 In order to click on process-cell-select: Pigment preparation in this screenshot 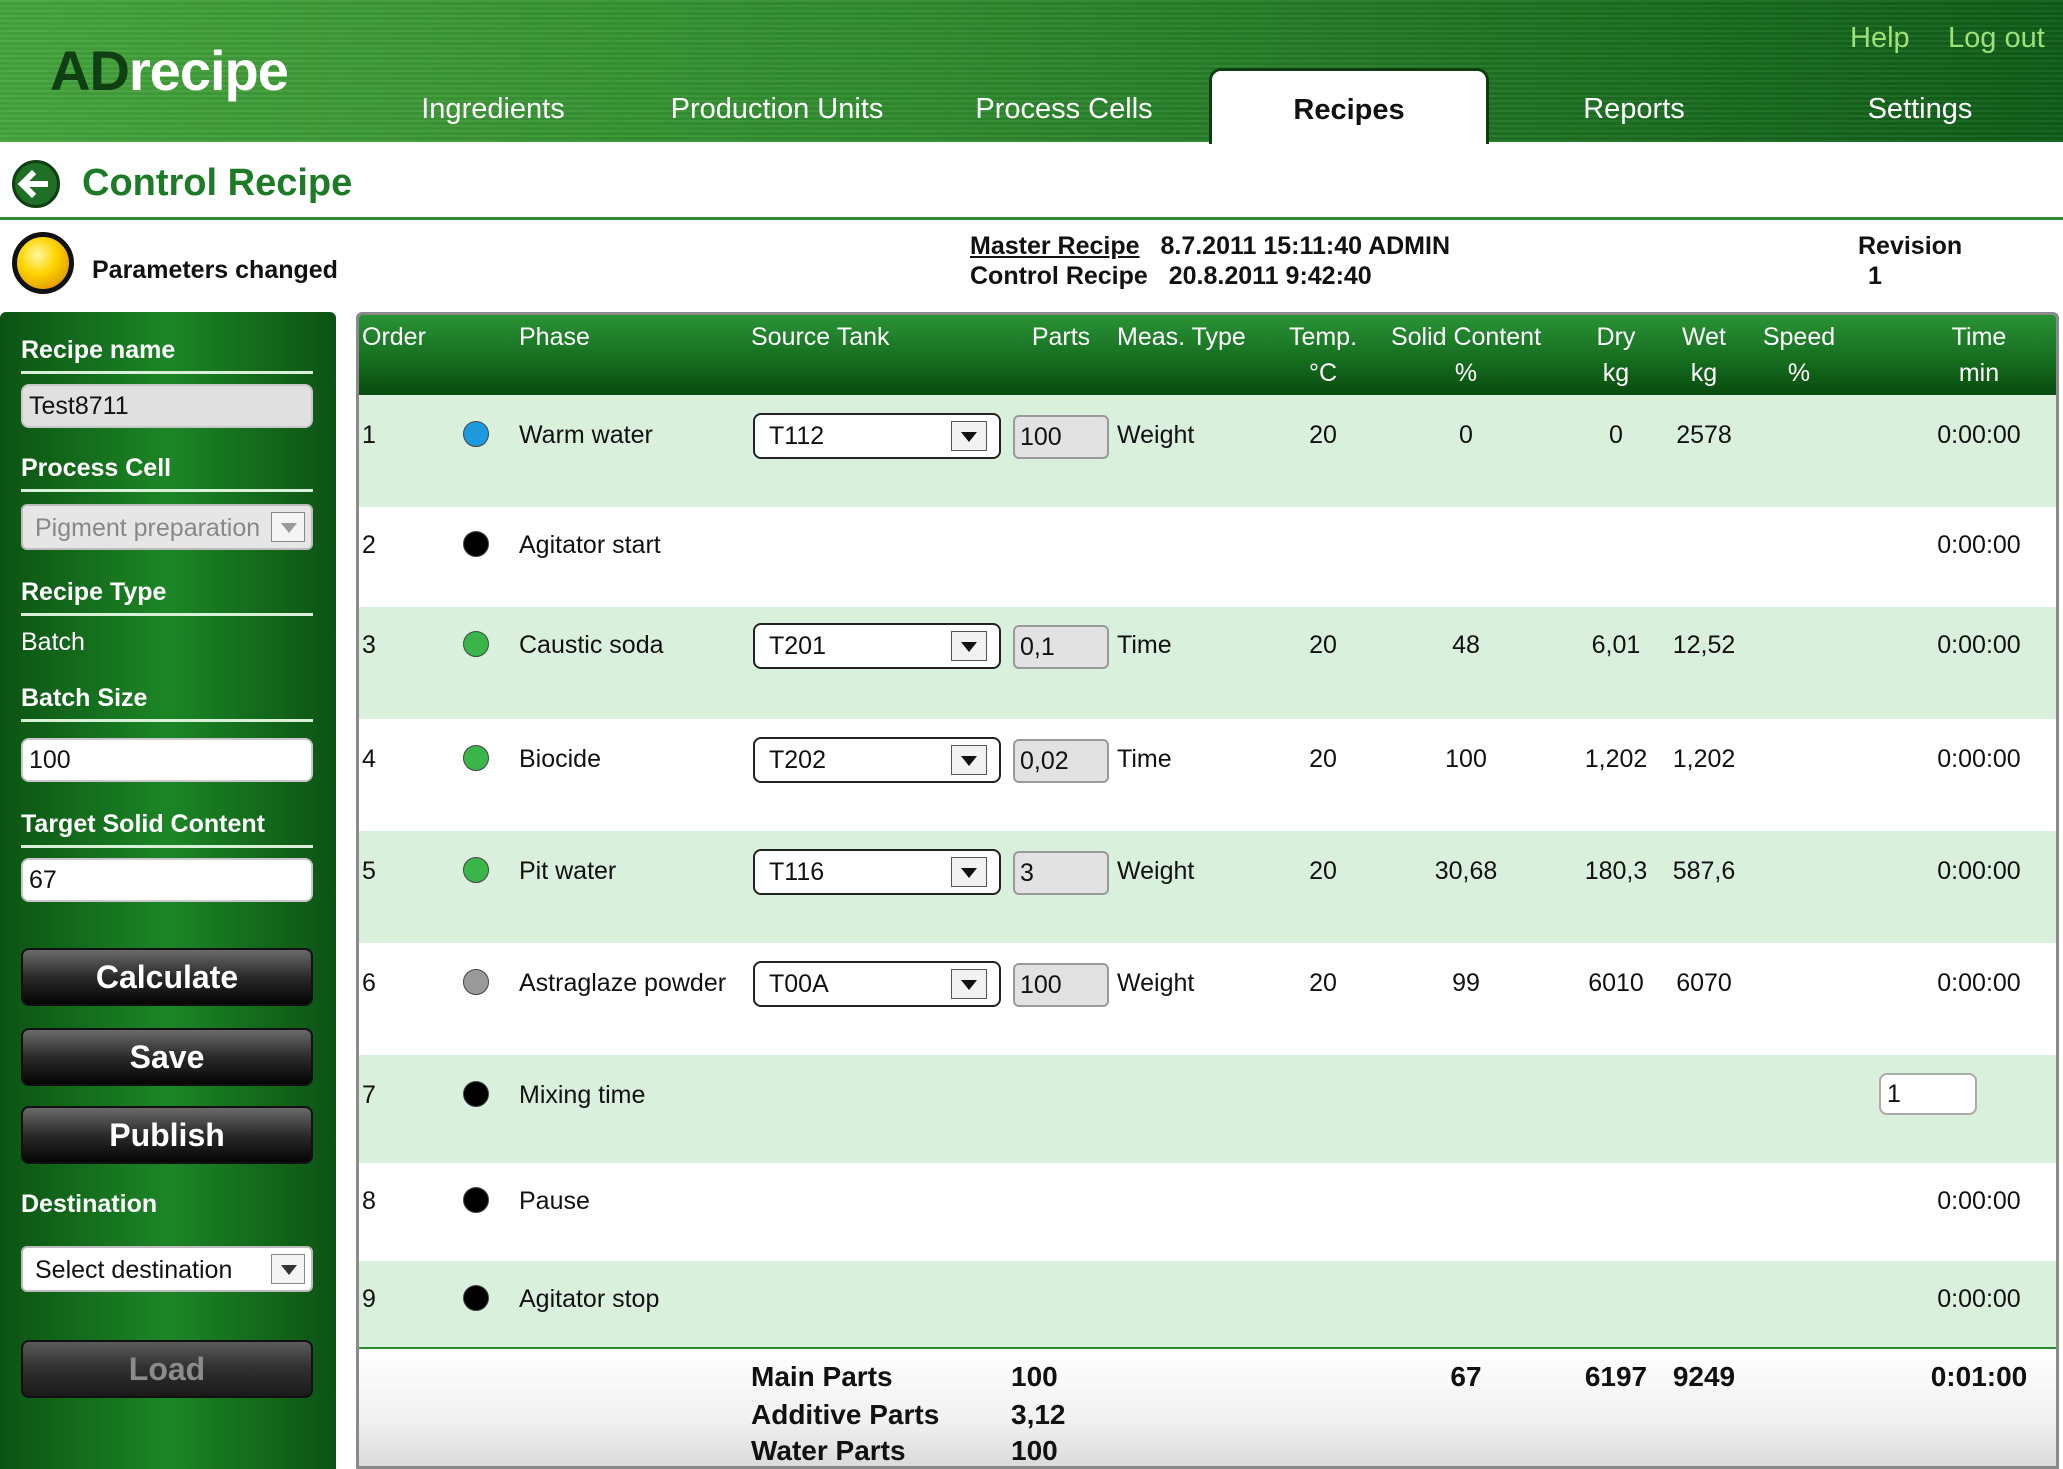, I will do `click(167, 527)`.